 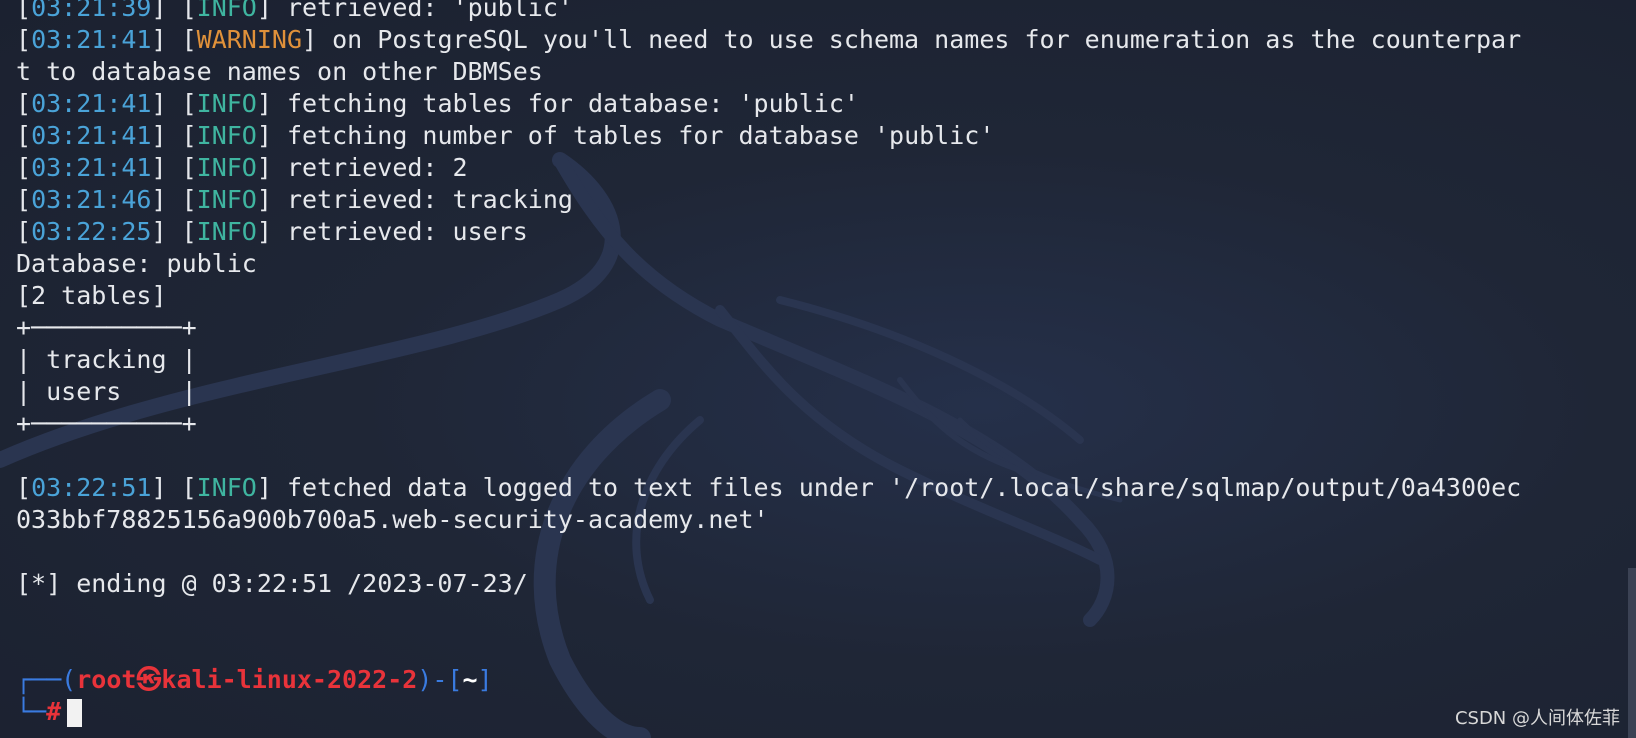 I want to click on prompt-box-bottom: └─, so click(x=31, y=711).